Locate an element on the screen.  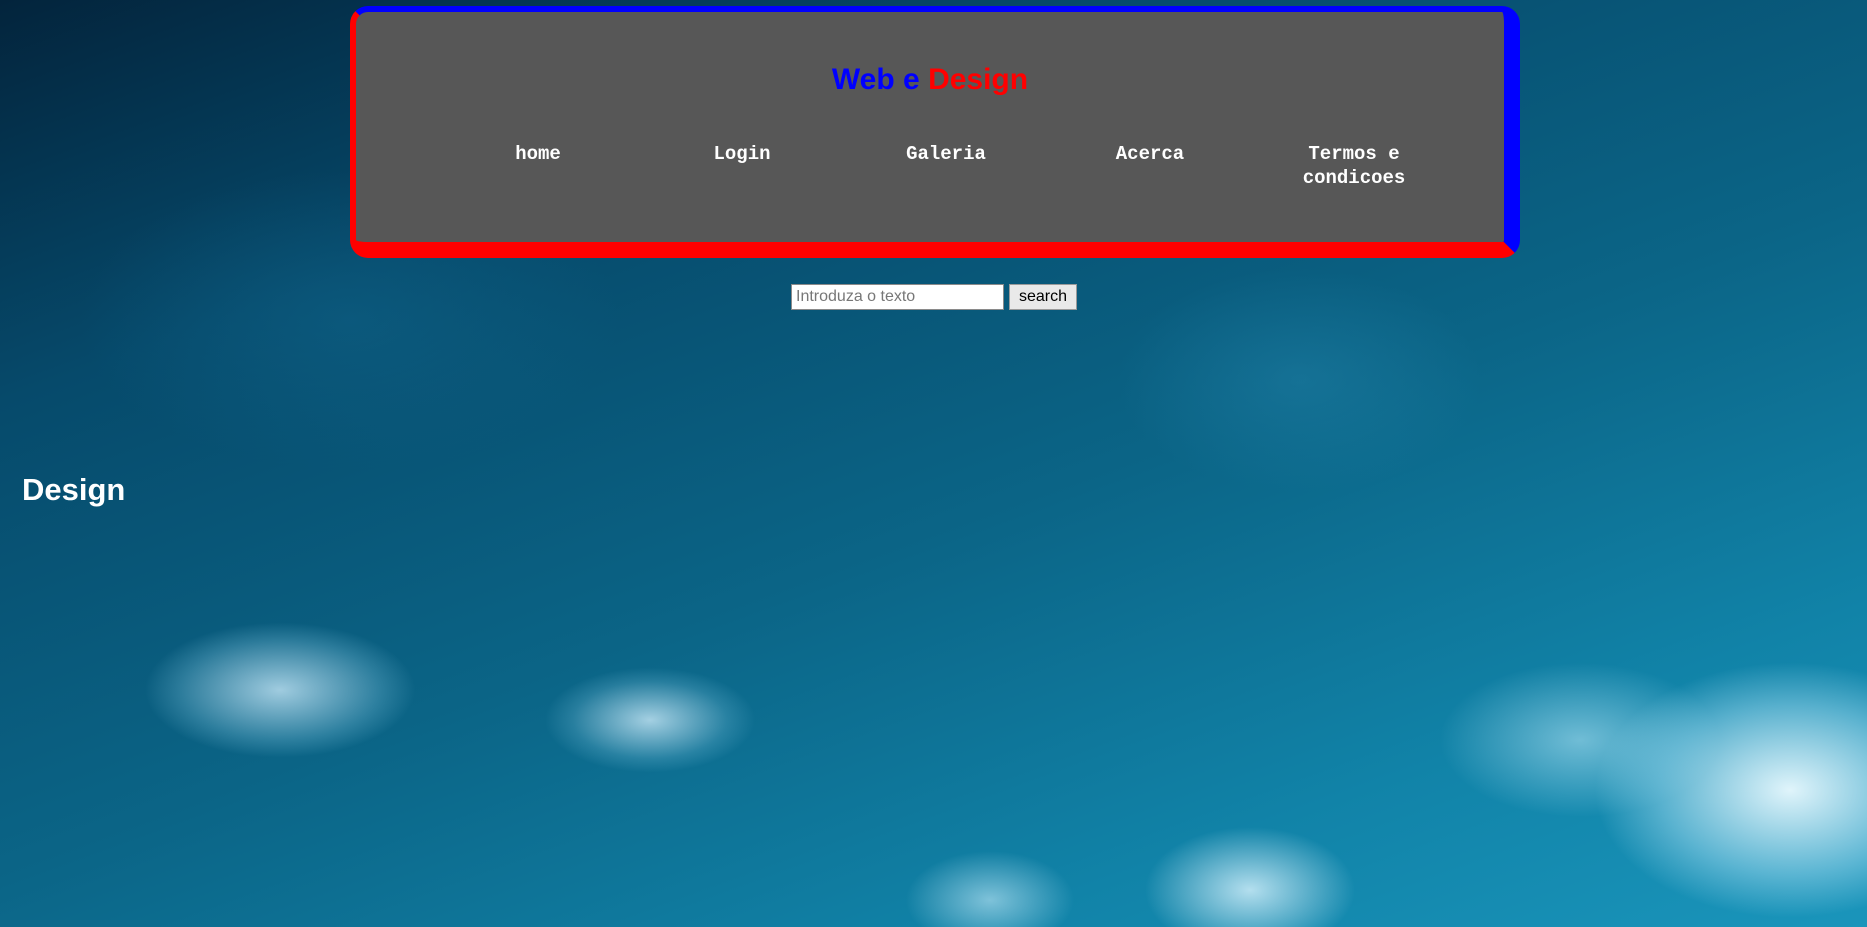
search-button: search is located at coordinates (1043, 297).